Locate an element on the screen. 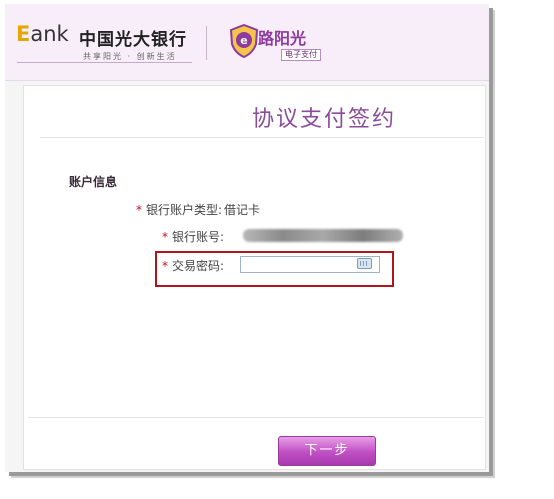  account-number-row: * 银行账号: is located at coordinates (193, 236).